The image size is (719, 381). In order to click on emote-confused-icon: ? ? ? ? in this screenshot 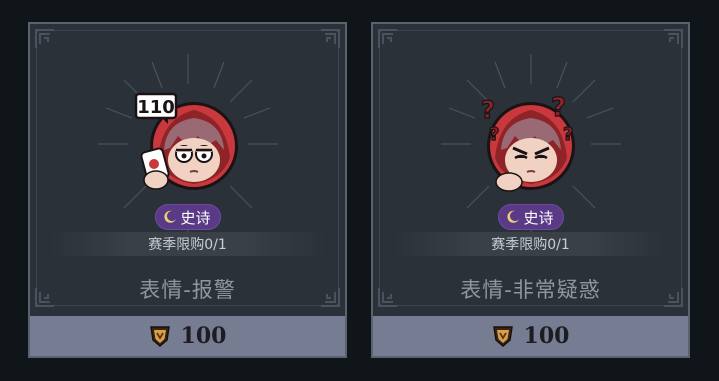, I will do `click(531, 144)`.